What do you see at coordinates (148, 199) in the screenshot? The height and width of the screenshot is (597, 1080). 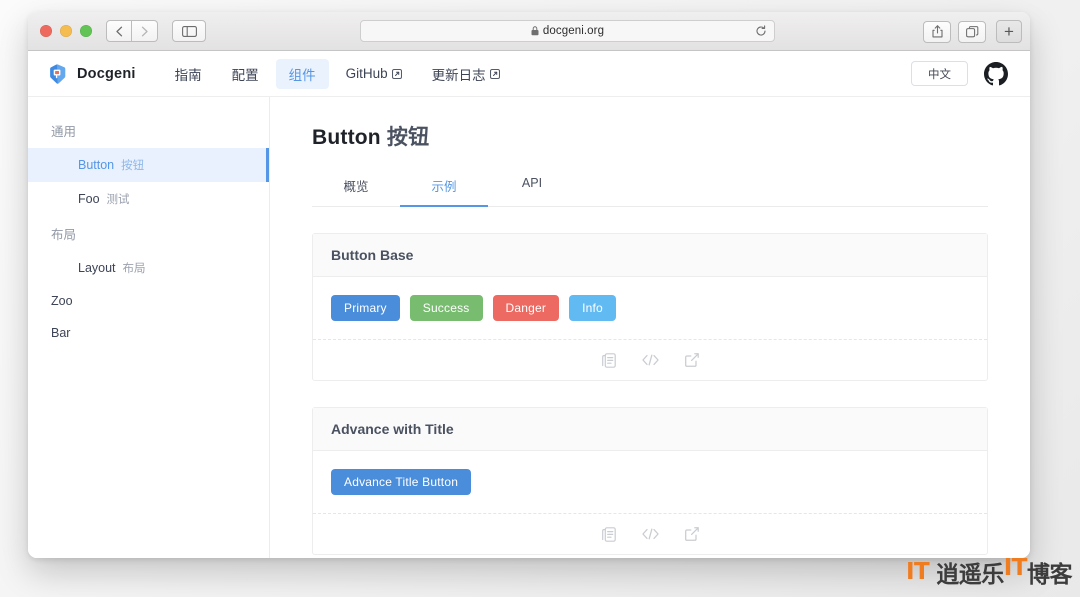 I see `sidebar-item-foo: Foo 测试` at bounding box center [148, 199].